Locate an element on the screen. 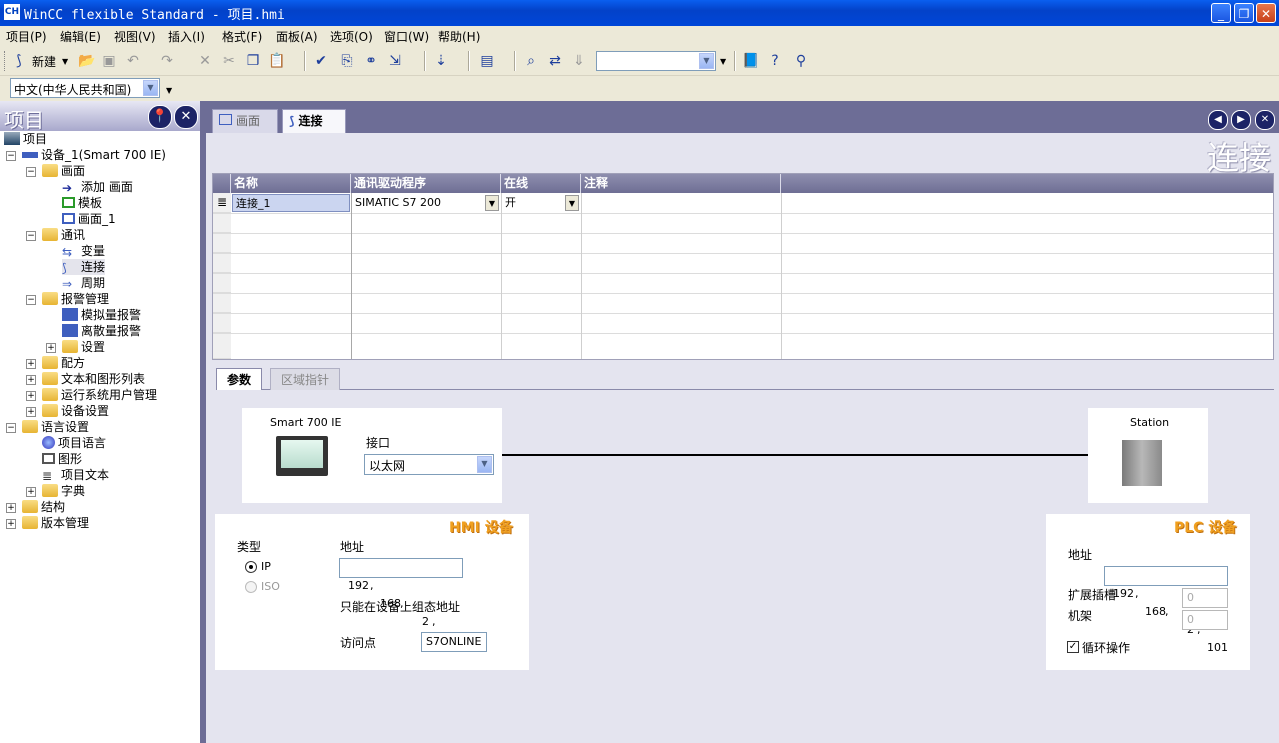 The image size is (1279, 743). tree-item-tags: ⇆ 变量 is located at coordinates (83, 251).